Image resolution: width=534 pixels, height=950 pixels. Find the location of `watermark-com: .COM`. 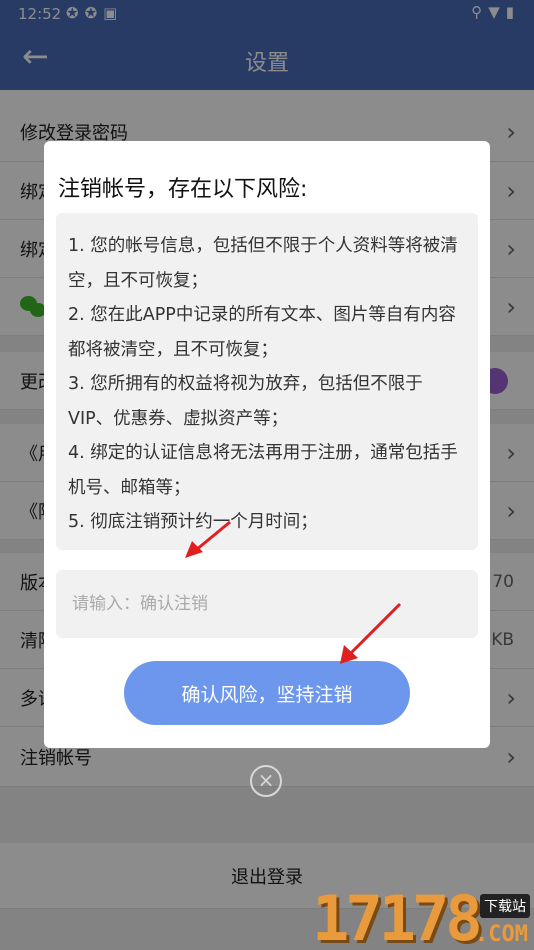

watermark-com: .COM is located at coordinates (501, 934).